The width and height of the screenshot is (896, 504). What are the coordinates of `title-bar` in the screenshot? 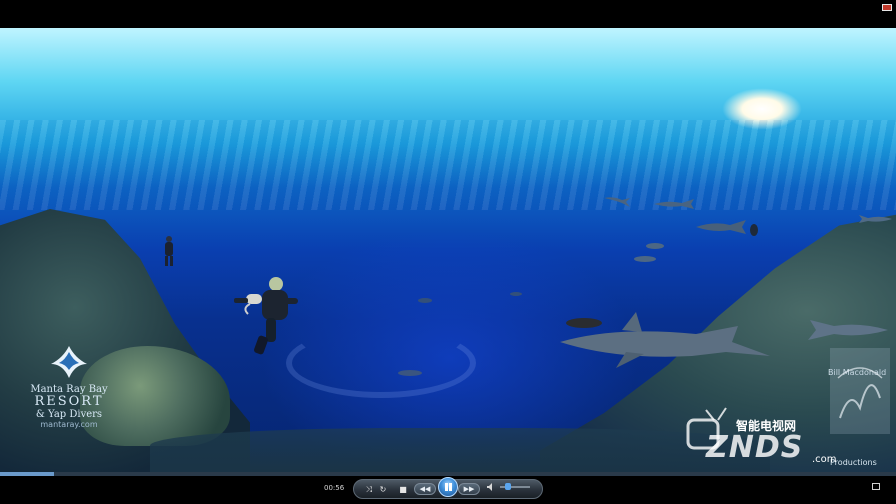 It's located at (448, 14).